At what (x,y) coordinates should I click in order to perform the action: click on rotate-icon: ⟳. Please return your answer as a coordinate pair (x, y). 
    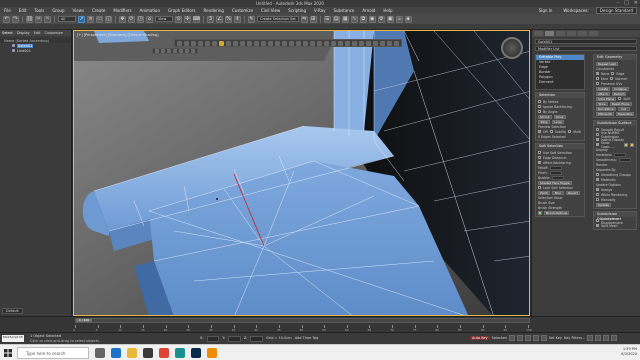
    Looking at the image, I should click on (131, 19).